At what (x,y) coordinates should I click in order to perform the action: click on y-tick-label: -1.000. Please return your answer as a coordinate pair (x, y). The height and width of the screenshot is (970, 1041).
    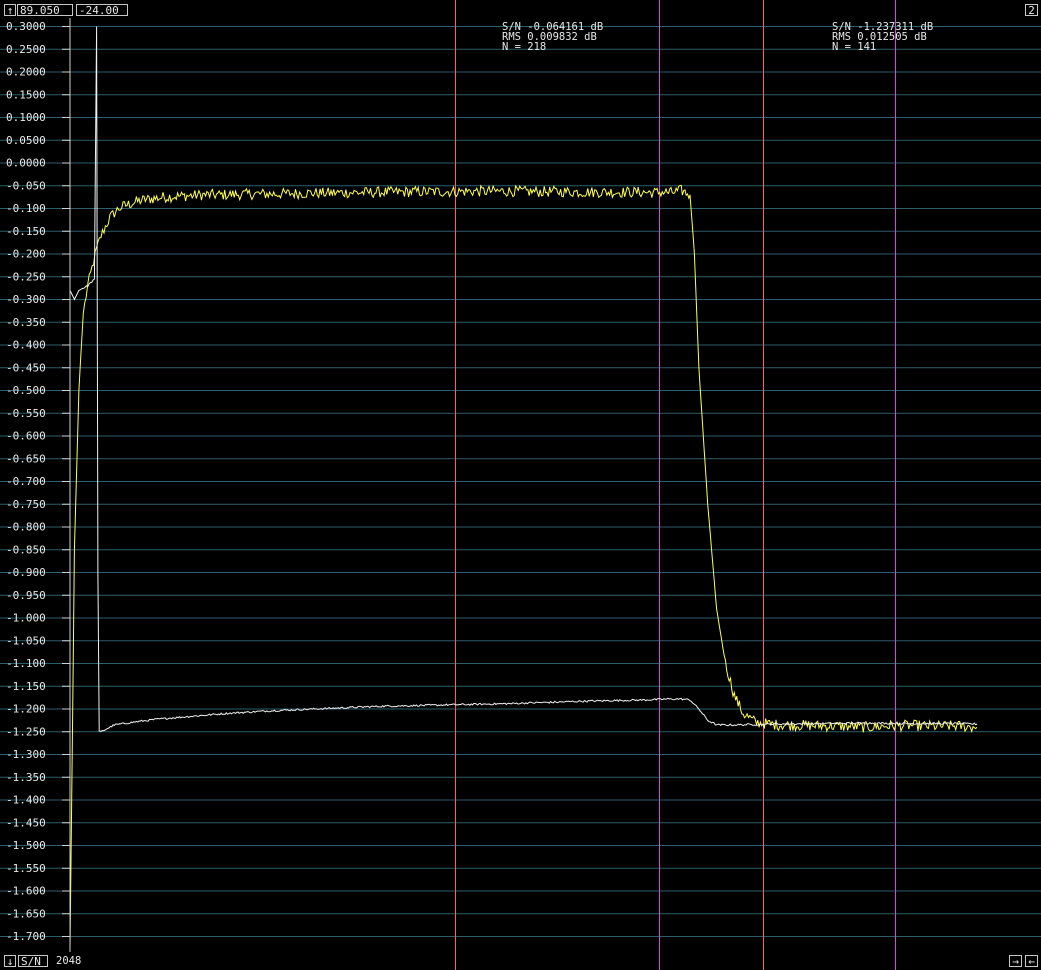
    Looking at the image, I should click on (26, 618).